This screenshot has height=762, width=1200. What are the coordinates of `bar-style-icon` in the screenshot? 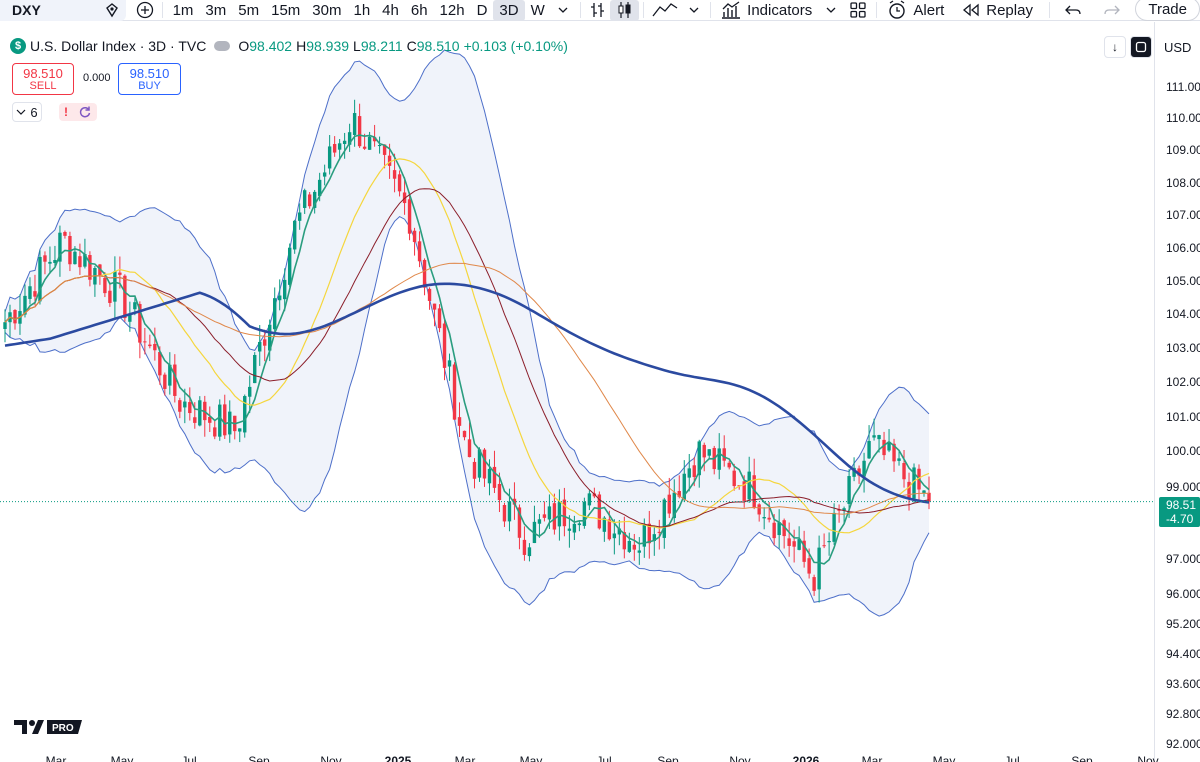 It's located at (597, 10).